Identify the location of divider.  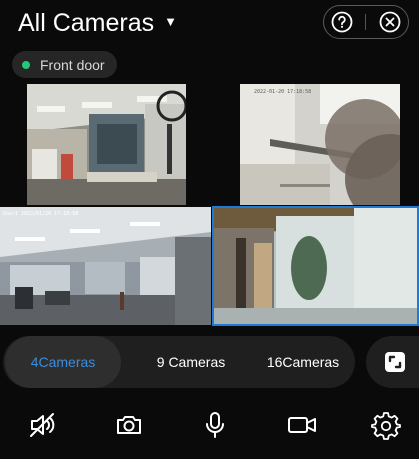
(366, 22).